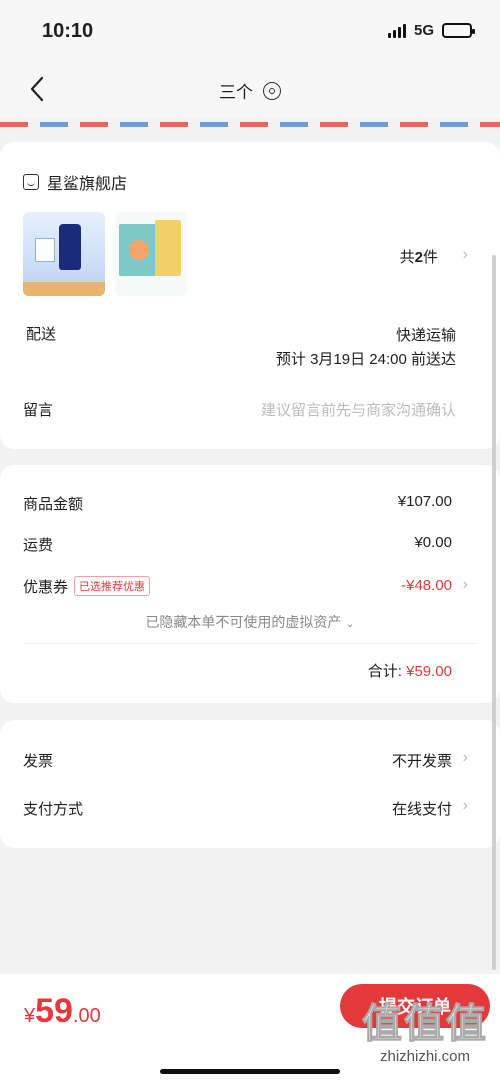 The width and height of the screenshot is (500, 1083). I want to click on airmail-border, so click(250, 124).